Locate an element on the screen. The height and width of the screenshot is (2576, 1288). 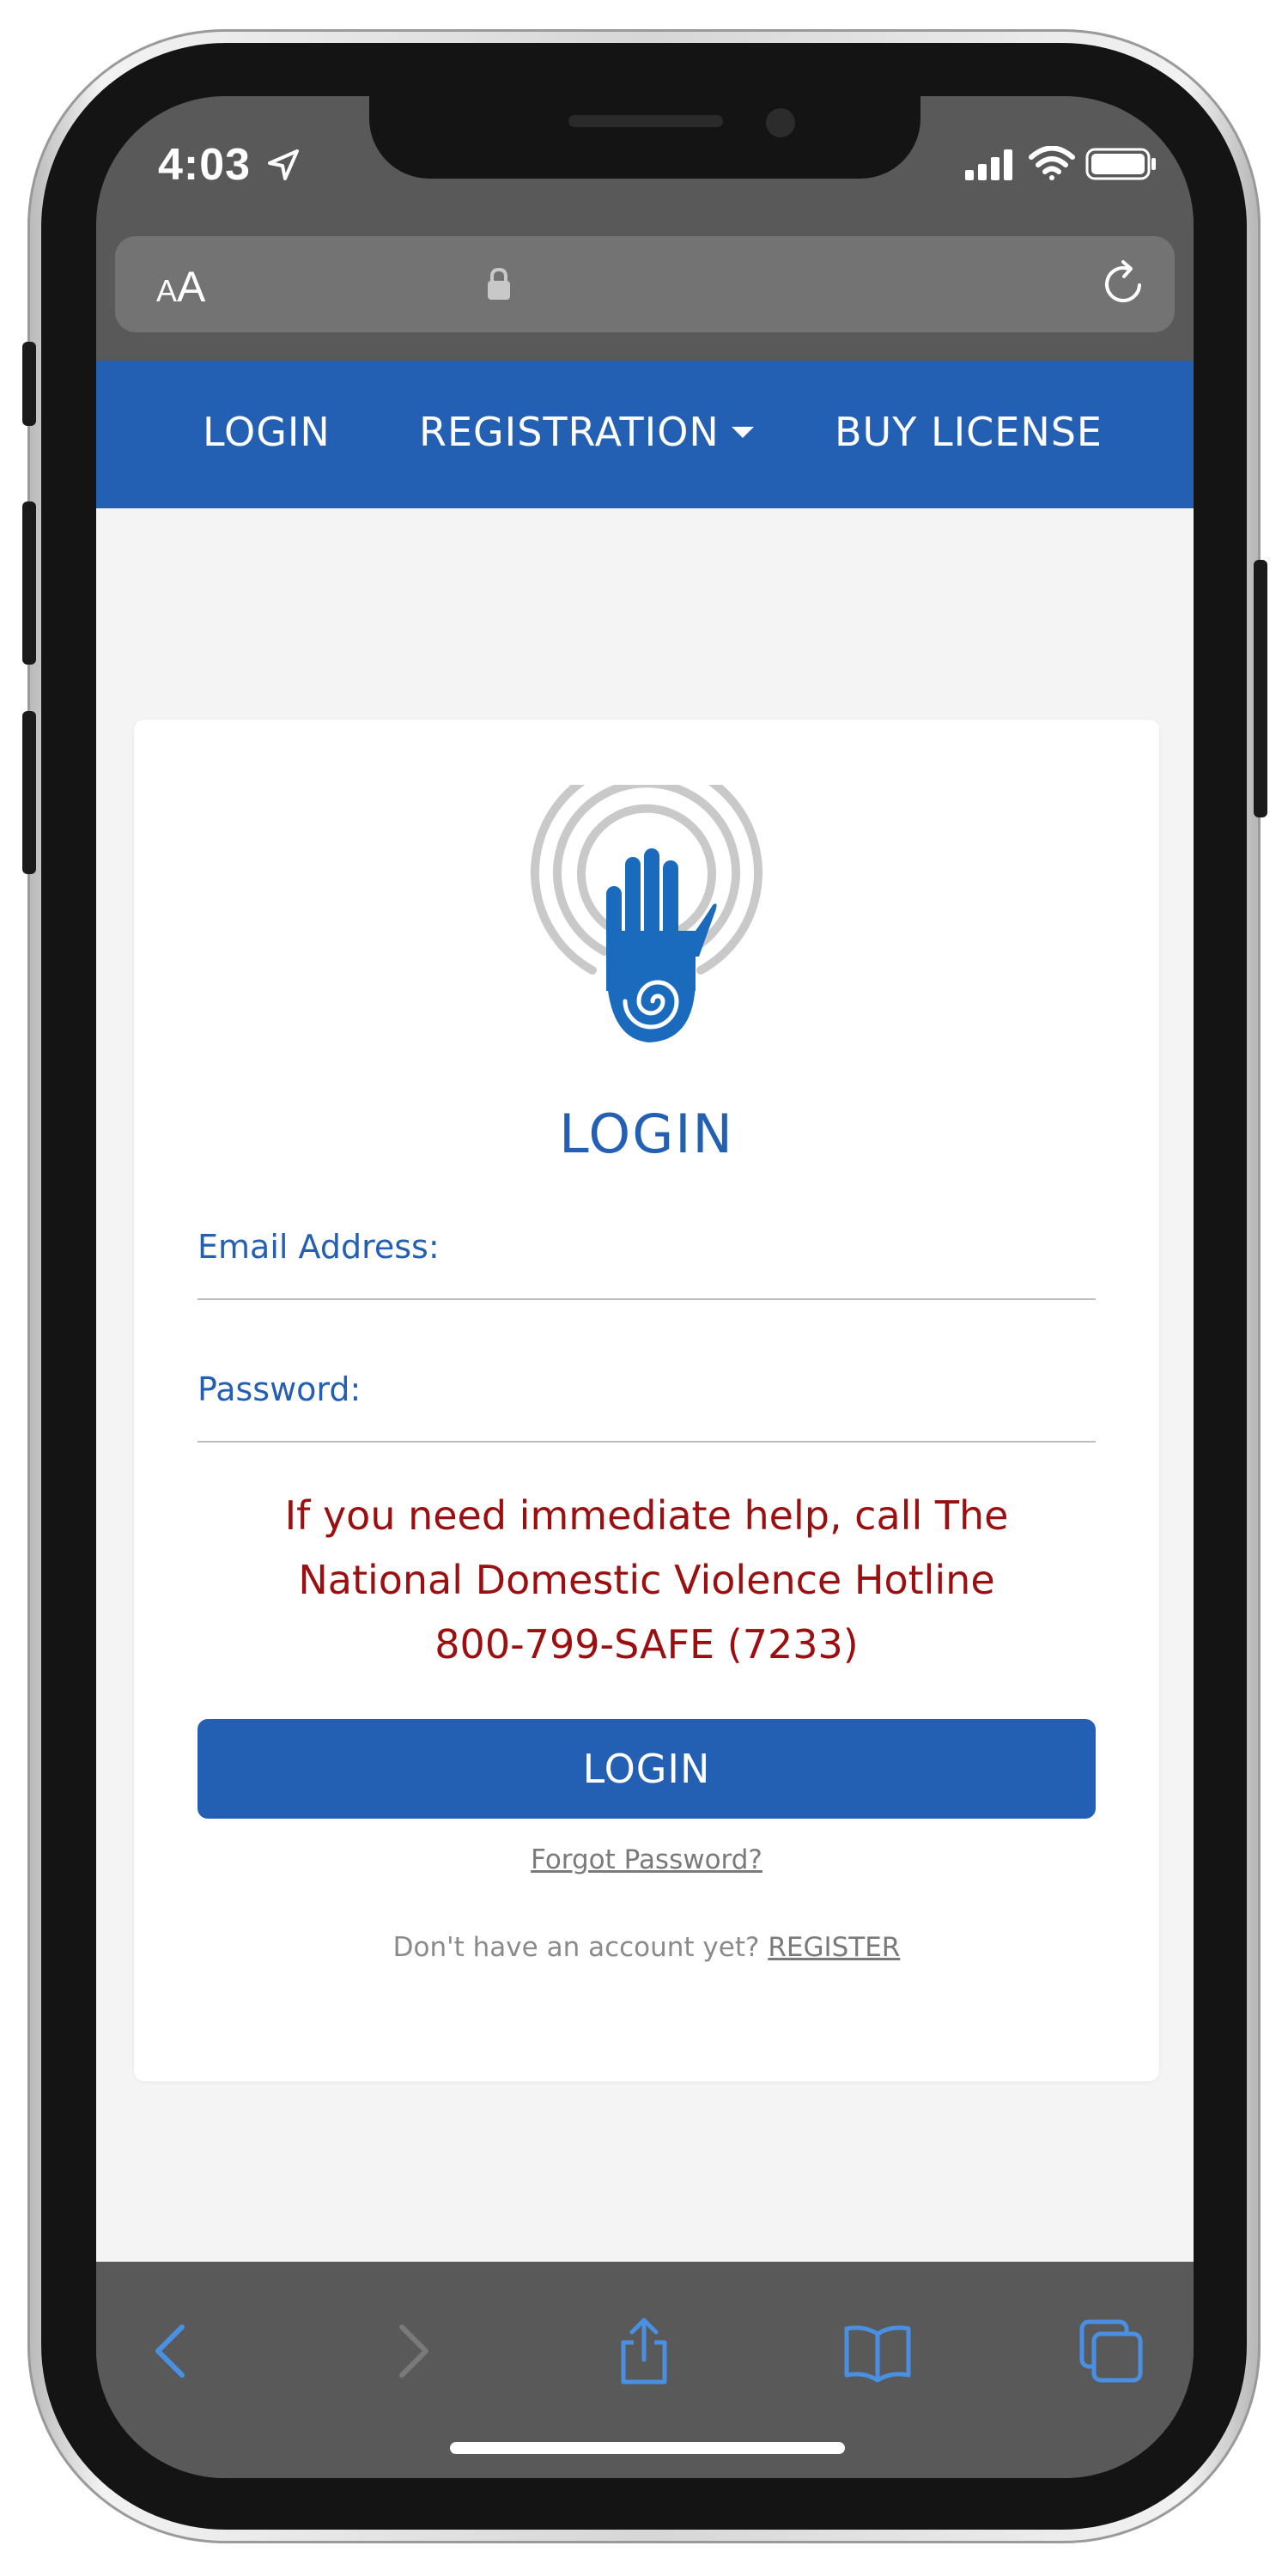
url-bar: AA is located at coordinates (645, 284).